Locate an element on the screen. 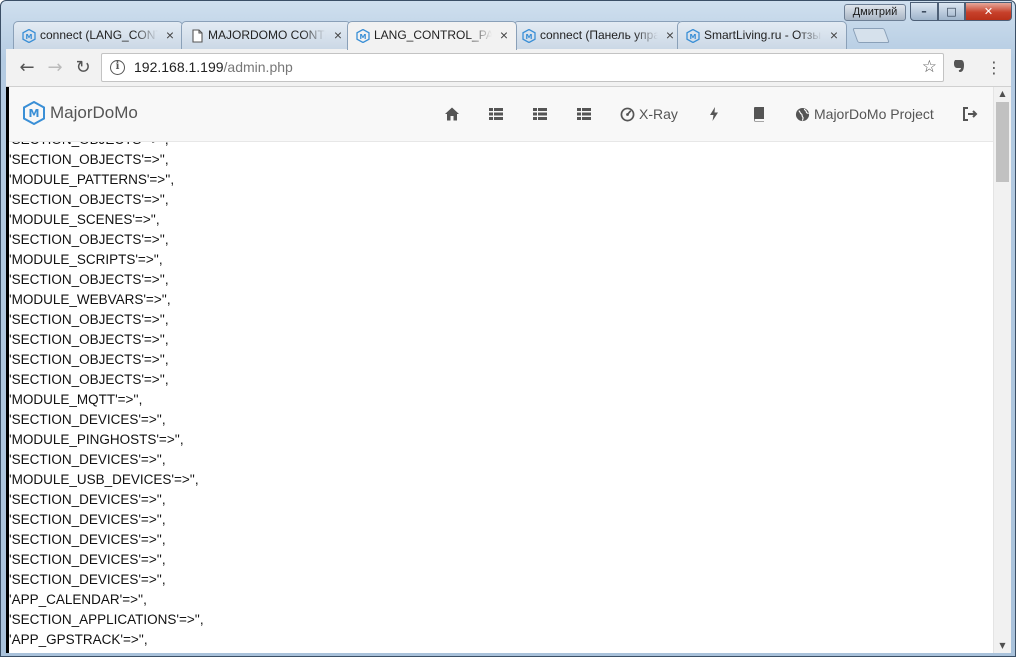 Image resolution: width=1016 pixels, height=657 pixels. viewport-left-edge is located at coordinates (7, 370).